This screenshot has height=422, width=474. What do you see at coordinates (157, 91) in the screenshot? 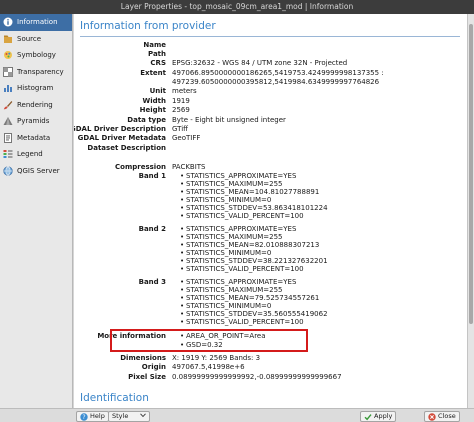
I see `info-key: Unit` at bounding box center [157, 91].